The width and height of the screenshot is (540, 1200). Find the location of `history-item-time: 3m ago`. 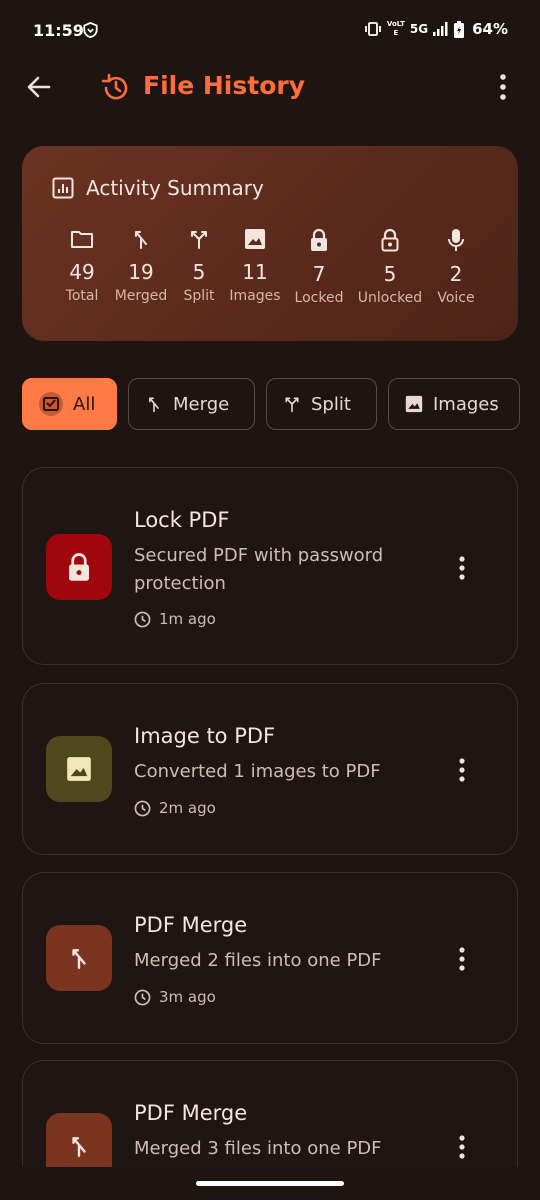

history-item-time: 3m ago is located at coordinates (175, 997).